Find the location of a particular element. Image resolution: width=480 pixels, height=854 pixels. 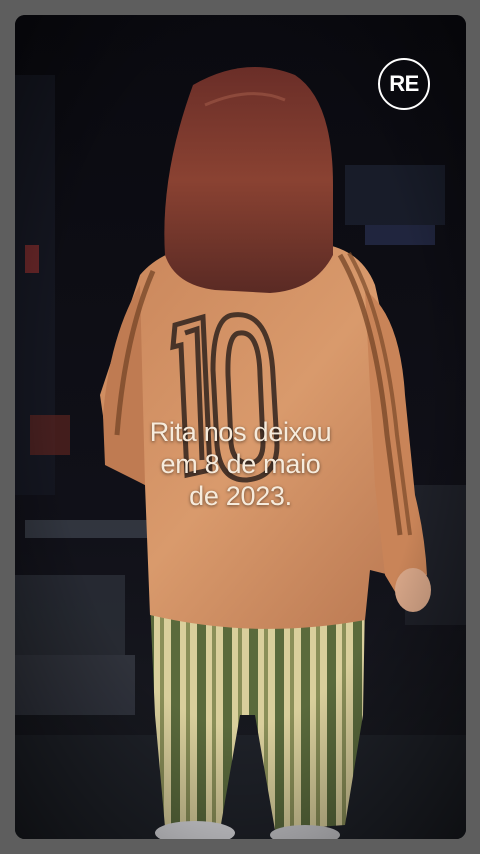

channel-logo-text: RE is located at coordinates (404, 83).